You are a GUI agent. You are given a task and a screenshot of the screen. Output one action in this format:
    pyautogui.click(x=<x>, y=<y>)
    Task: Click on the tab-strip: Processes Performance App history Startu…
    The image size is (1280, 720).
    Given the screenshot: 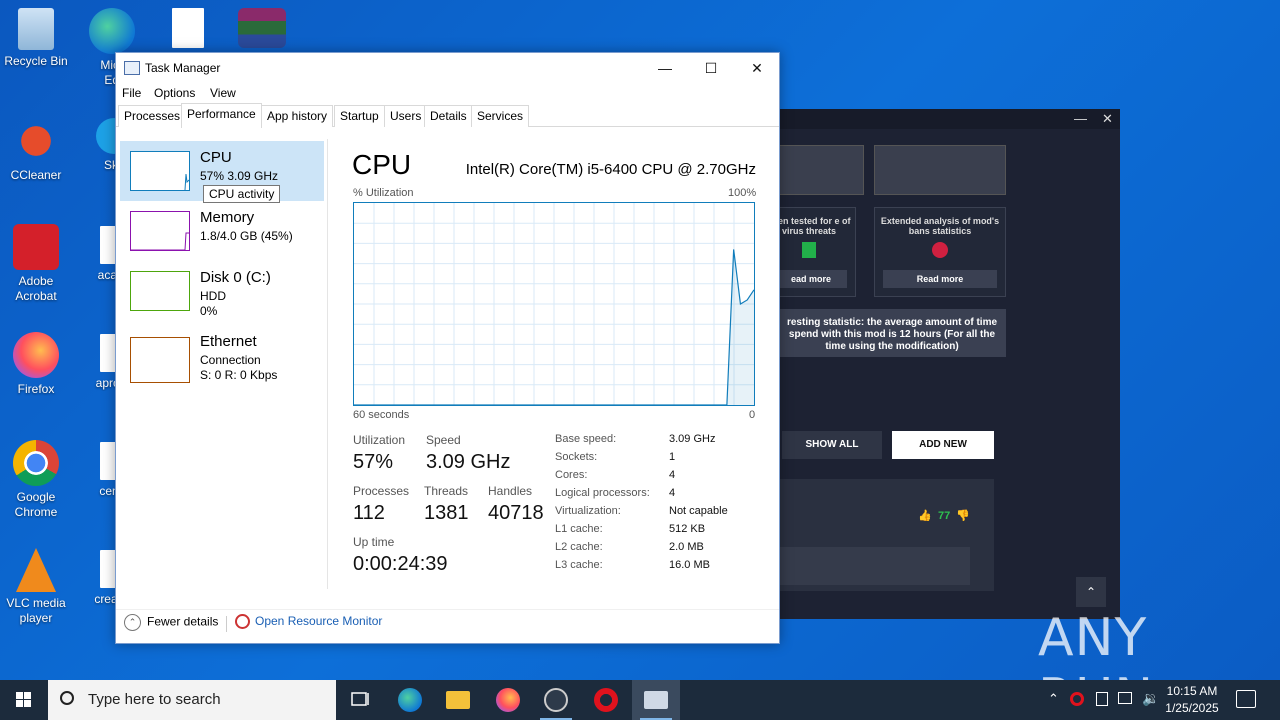 What is the action you would take?
    pyautogui.click(x=447, y=115)
    